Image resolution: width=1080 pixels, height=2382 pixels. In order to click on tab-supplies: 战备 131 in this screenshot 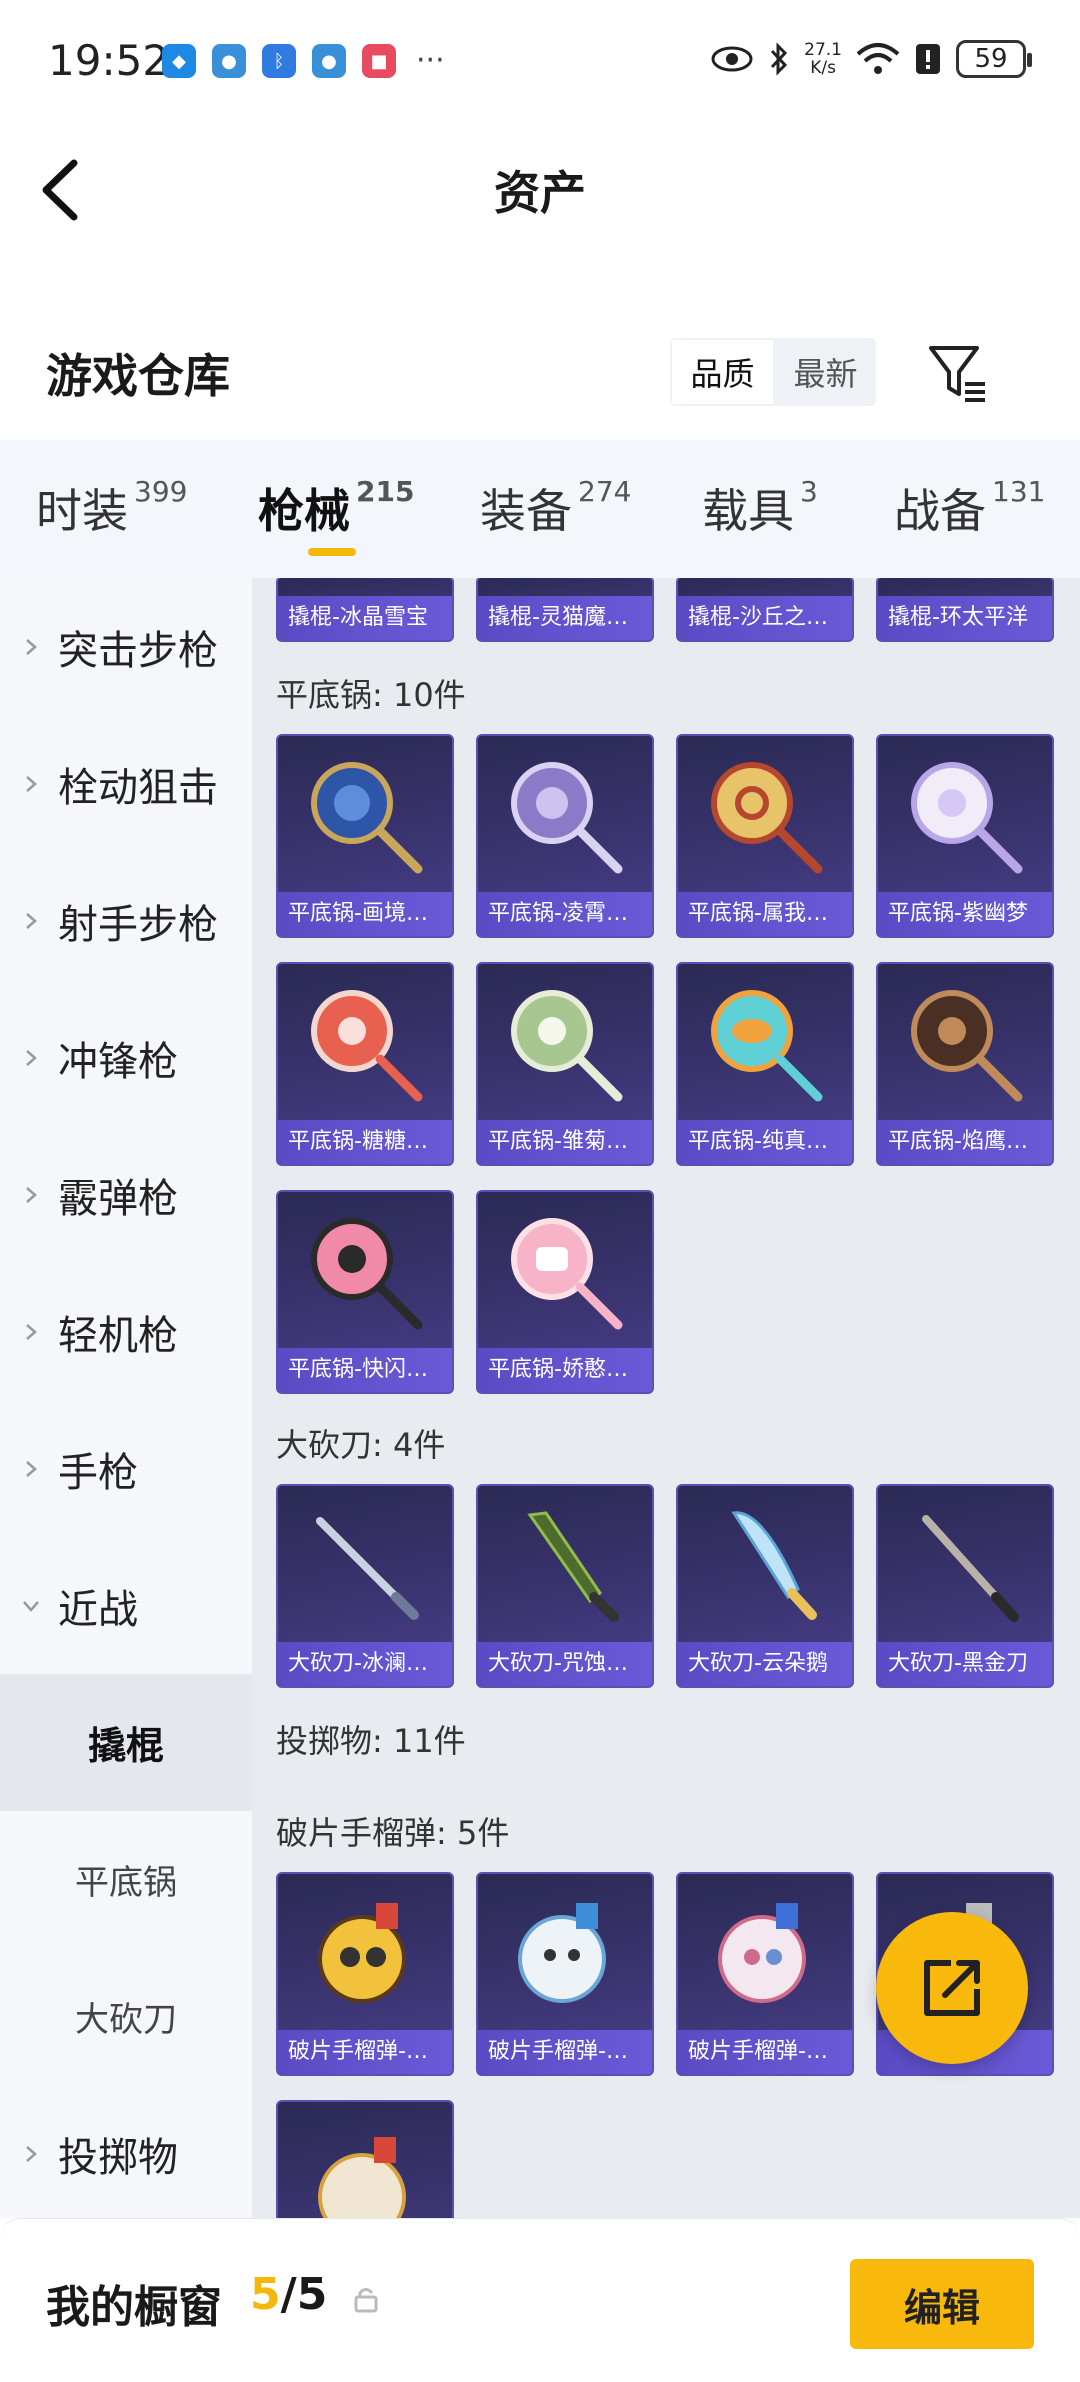, I will do `click(969, 508)`.